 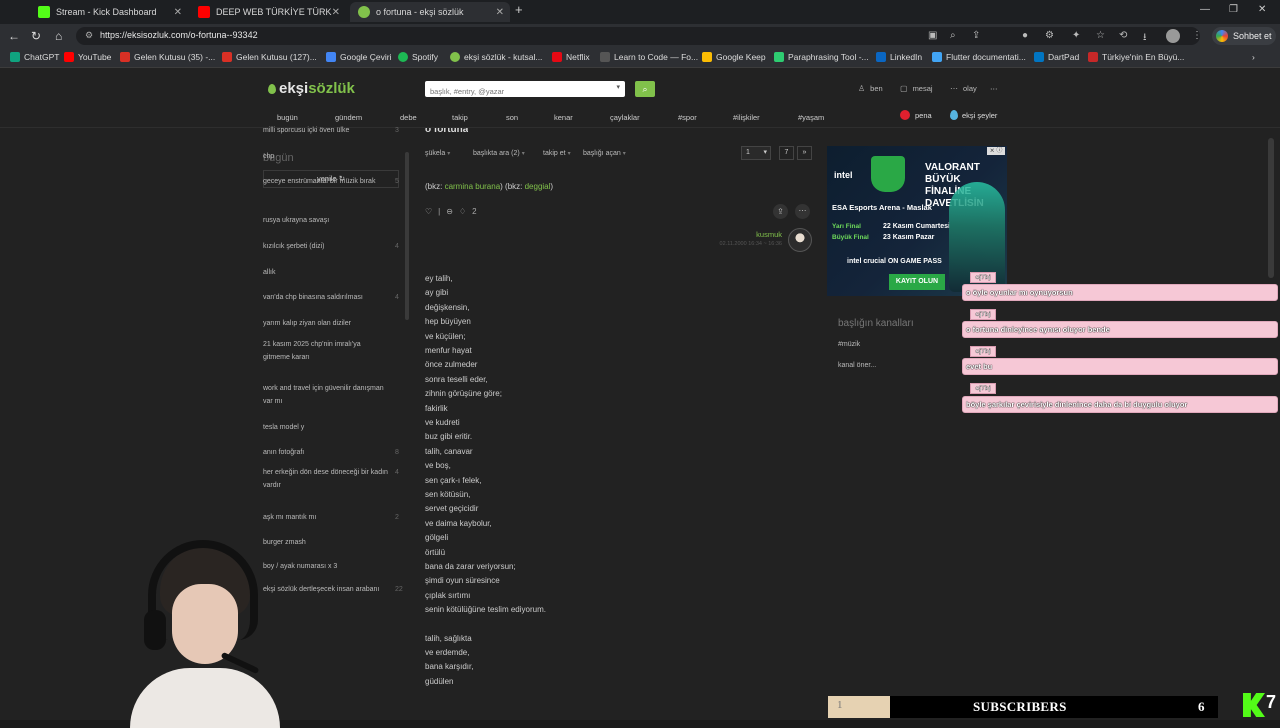 What do you see at coordinates (625, 117) in the screenshot?
I see `nav-caylaklar: çaylaklar` at bounding box center [625, 117].